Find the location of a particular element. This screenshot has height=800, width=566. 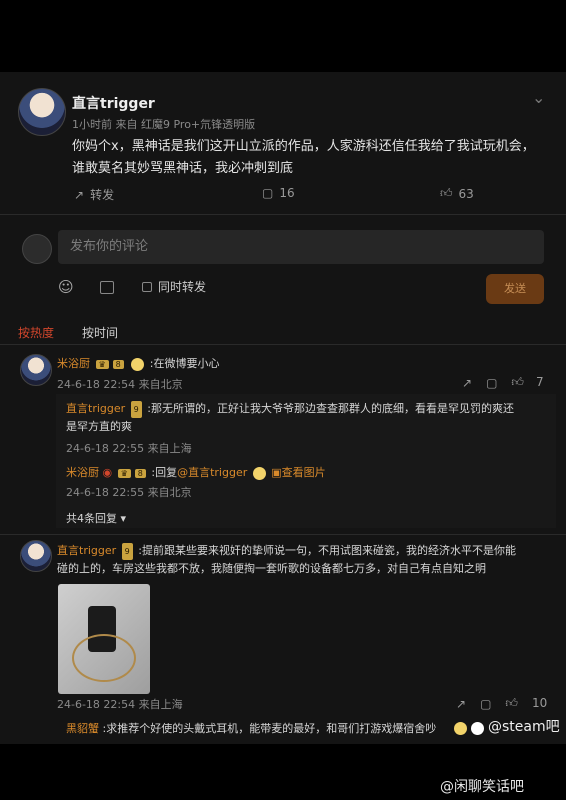

reply-item: 黑貂蟹 :求推荐个好使的头戴式耳机，能带麦的最好，和哥们打游戏爆宿舍吵 is located at coordinates (251, 728).